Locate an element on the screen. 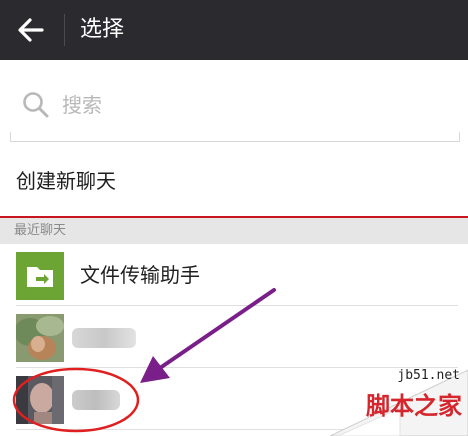 The image size is (468, 436). list-item-file-transfer: 文件传输助手 is located at coordinates (234, 275).